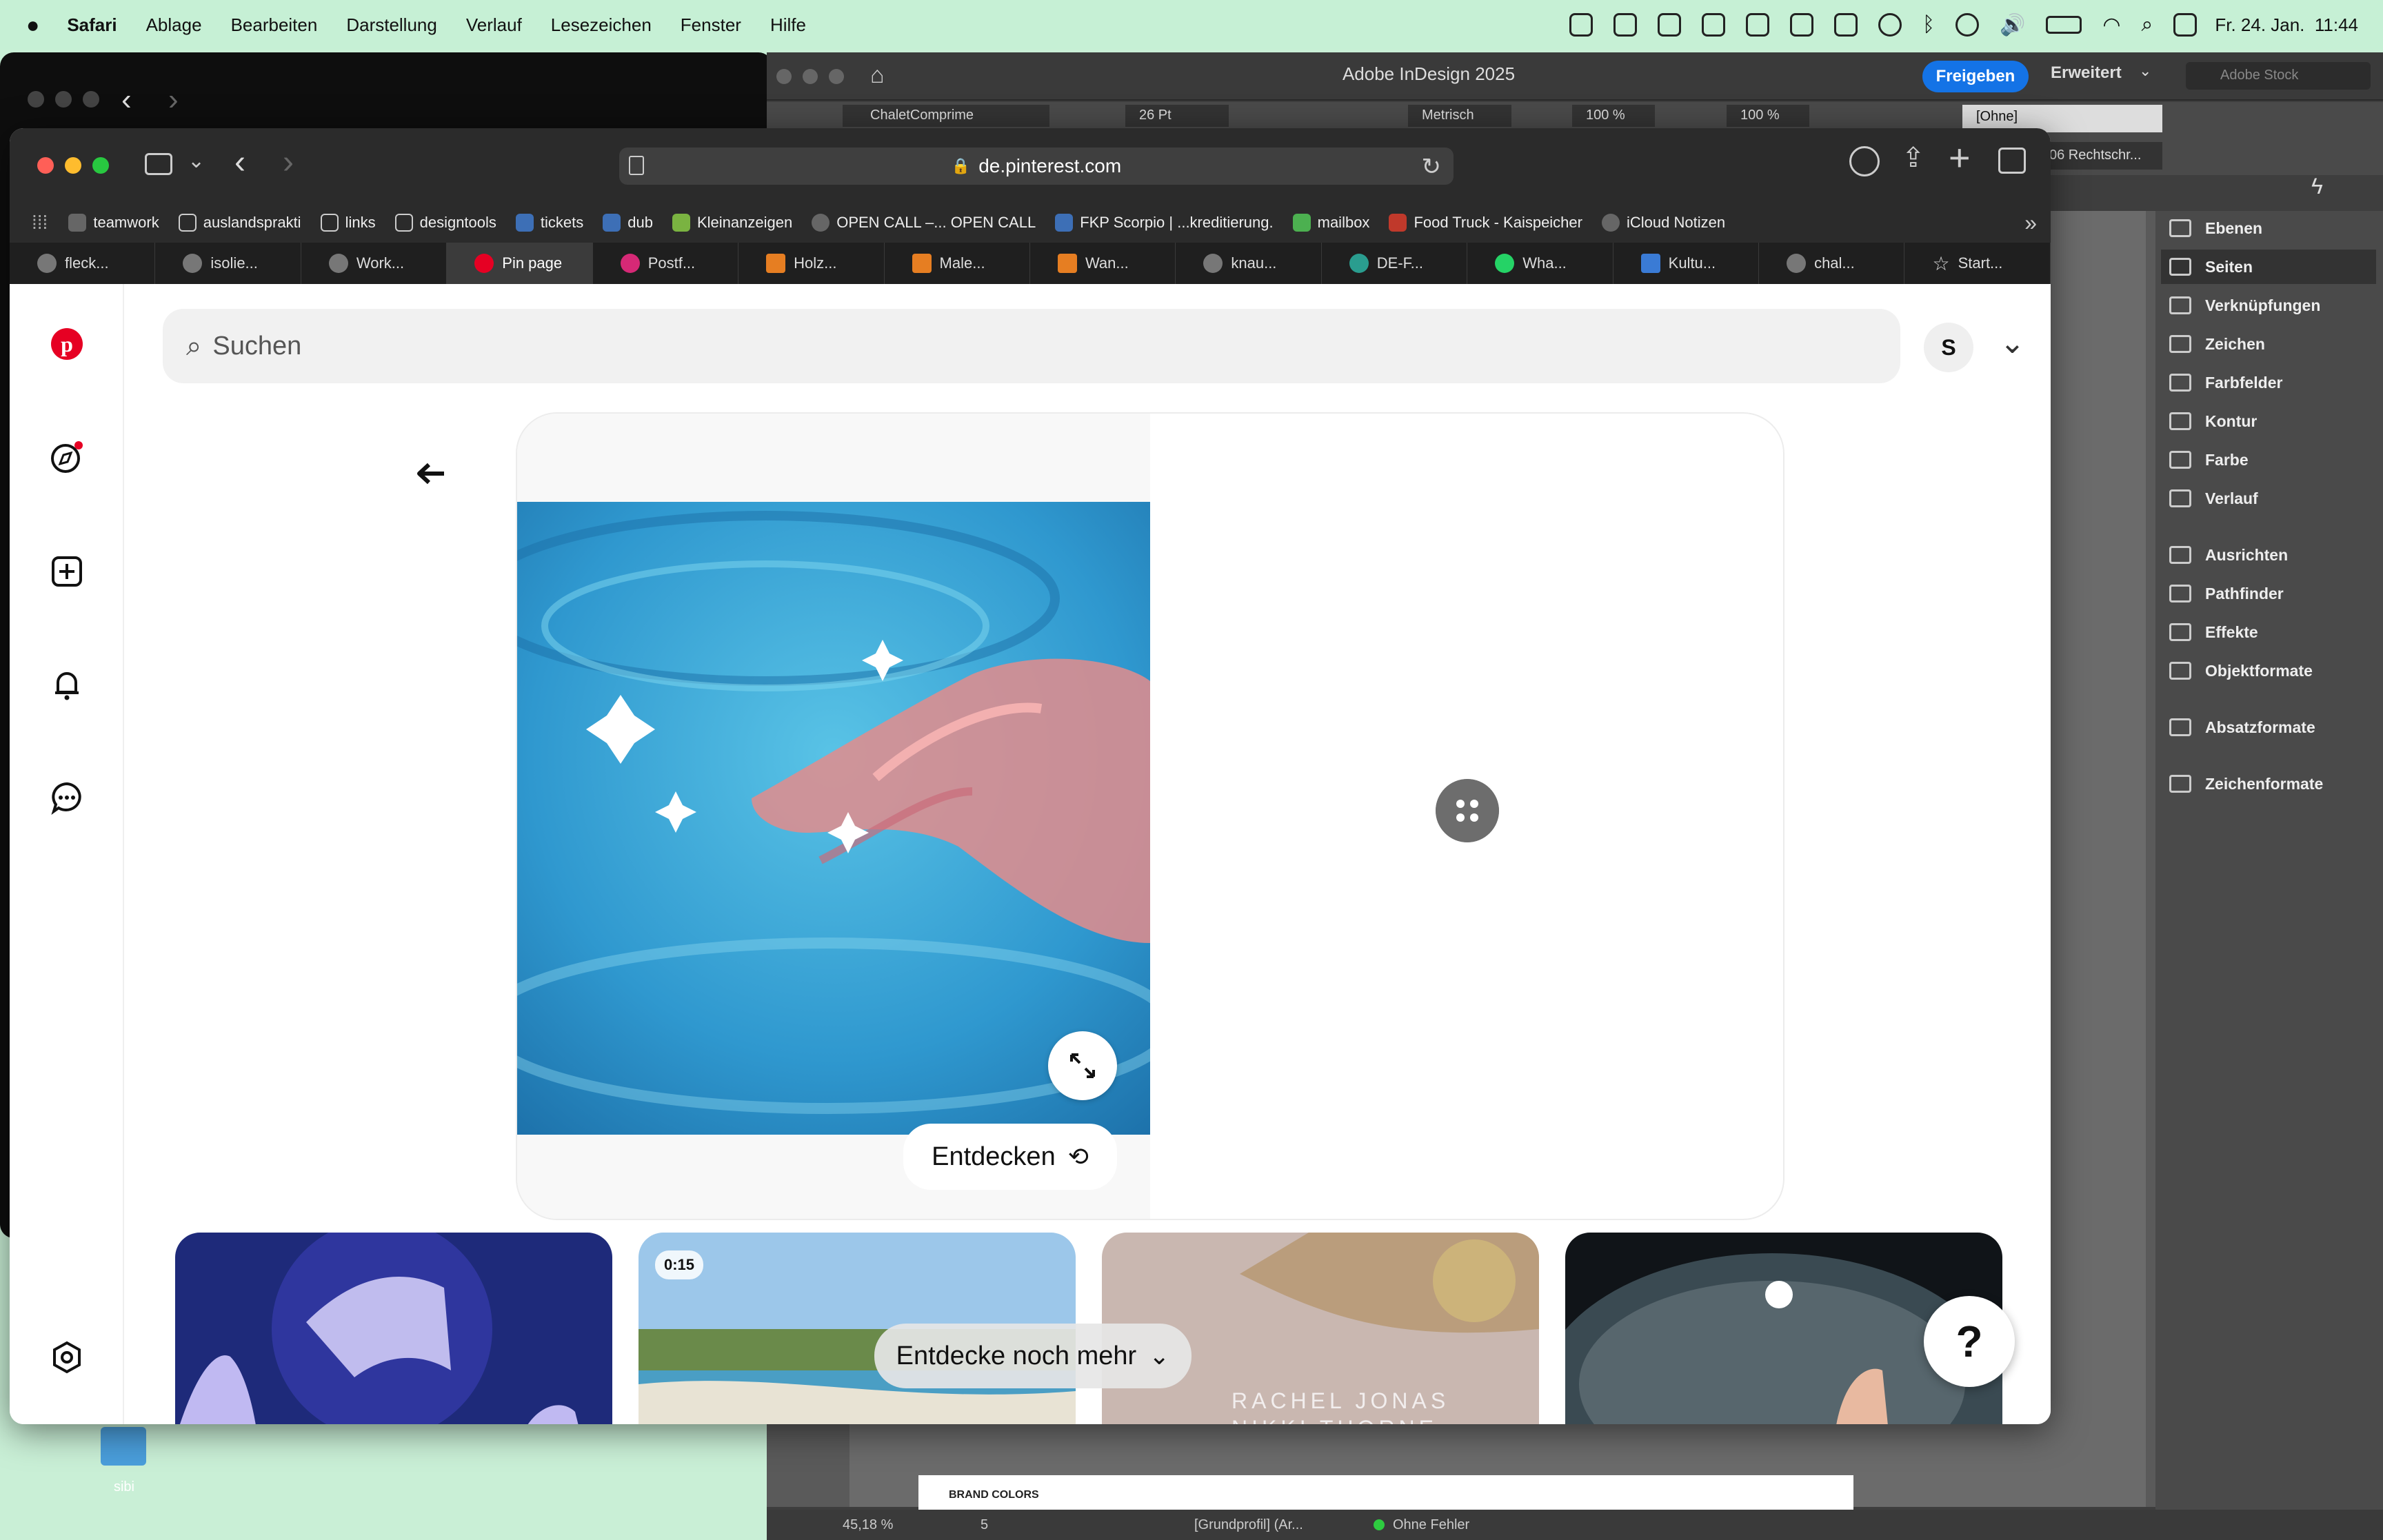 Image resolution: width=2383 pixels, height=1540 pixels. What do you see at coordinates (636, 166) in the screenshot?
I see `reader-icon` at bounding box center [636, 166].